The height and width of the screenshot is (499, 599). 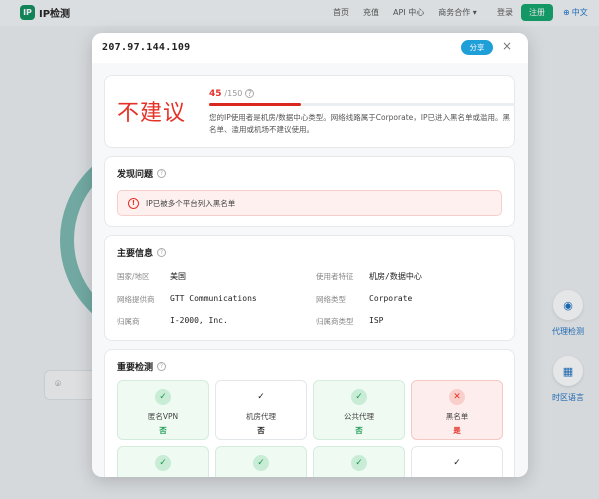 I want to click on detection-item-row2-3: ✓, so click(x=359, y=461).